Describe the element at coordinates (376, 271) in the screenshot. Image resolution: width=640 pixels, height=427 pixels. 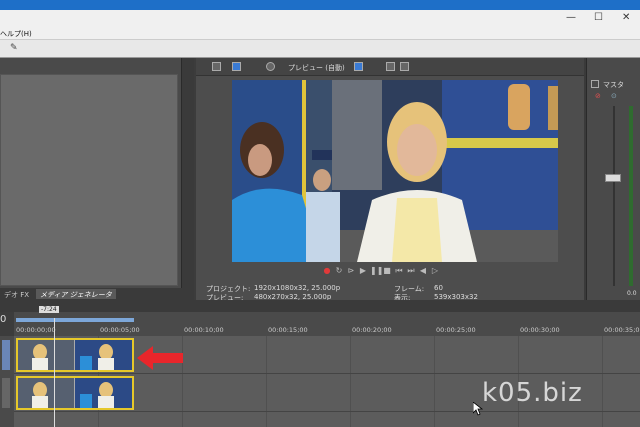
I see `pause-icon: ❚❚` at that location.